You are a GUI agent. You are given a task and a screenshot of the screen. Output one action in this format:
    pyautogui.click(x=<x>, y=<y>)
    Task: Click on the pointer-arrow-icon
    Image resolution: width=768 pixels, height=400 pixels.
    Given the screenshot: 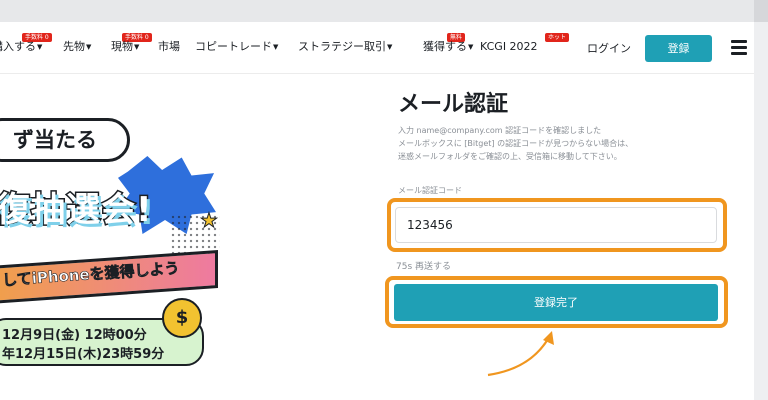 What is the action you would take?
    pyautogui.click(x=520, y=354)
    